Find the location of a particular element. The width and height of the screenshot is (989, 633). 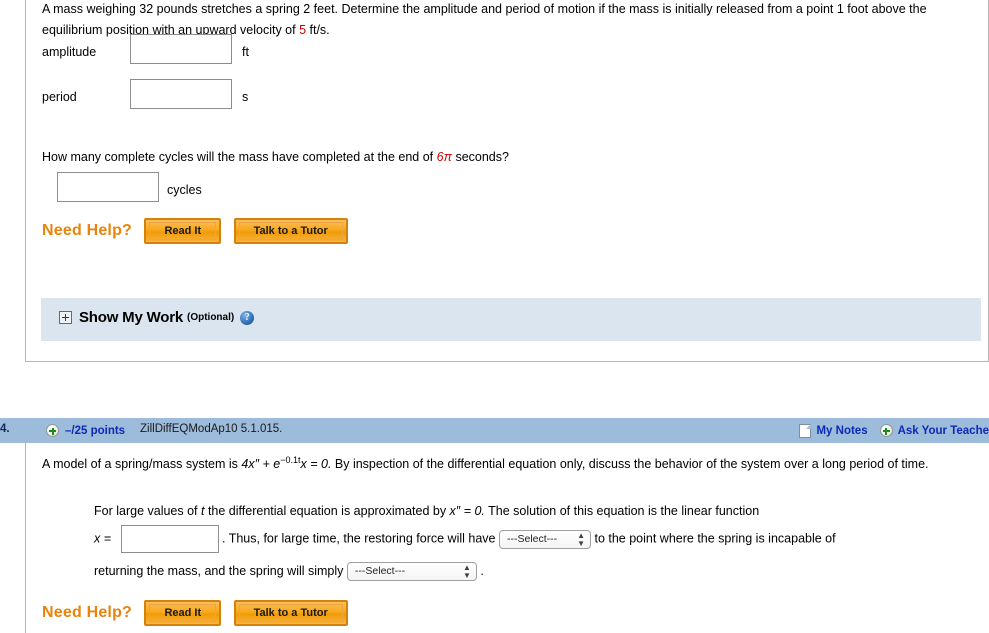

q4-equation-a: 4x″ + e is located at coordinates (261, 464).